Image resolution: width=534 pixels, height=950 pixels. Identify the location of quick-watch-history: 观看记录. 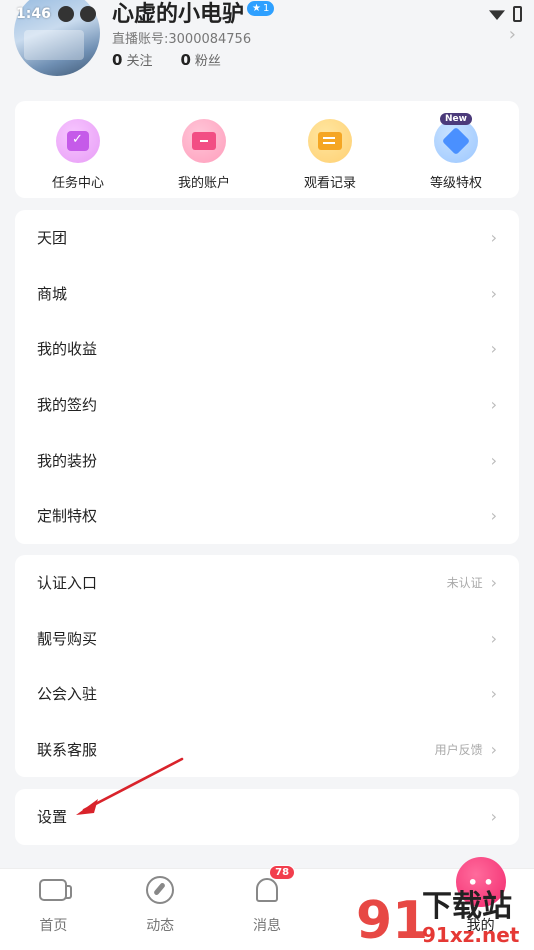
(330, 149).